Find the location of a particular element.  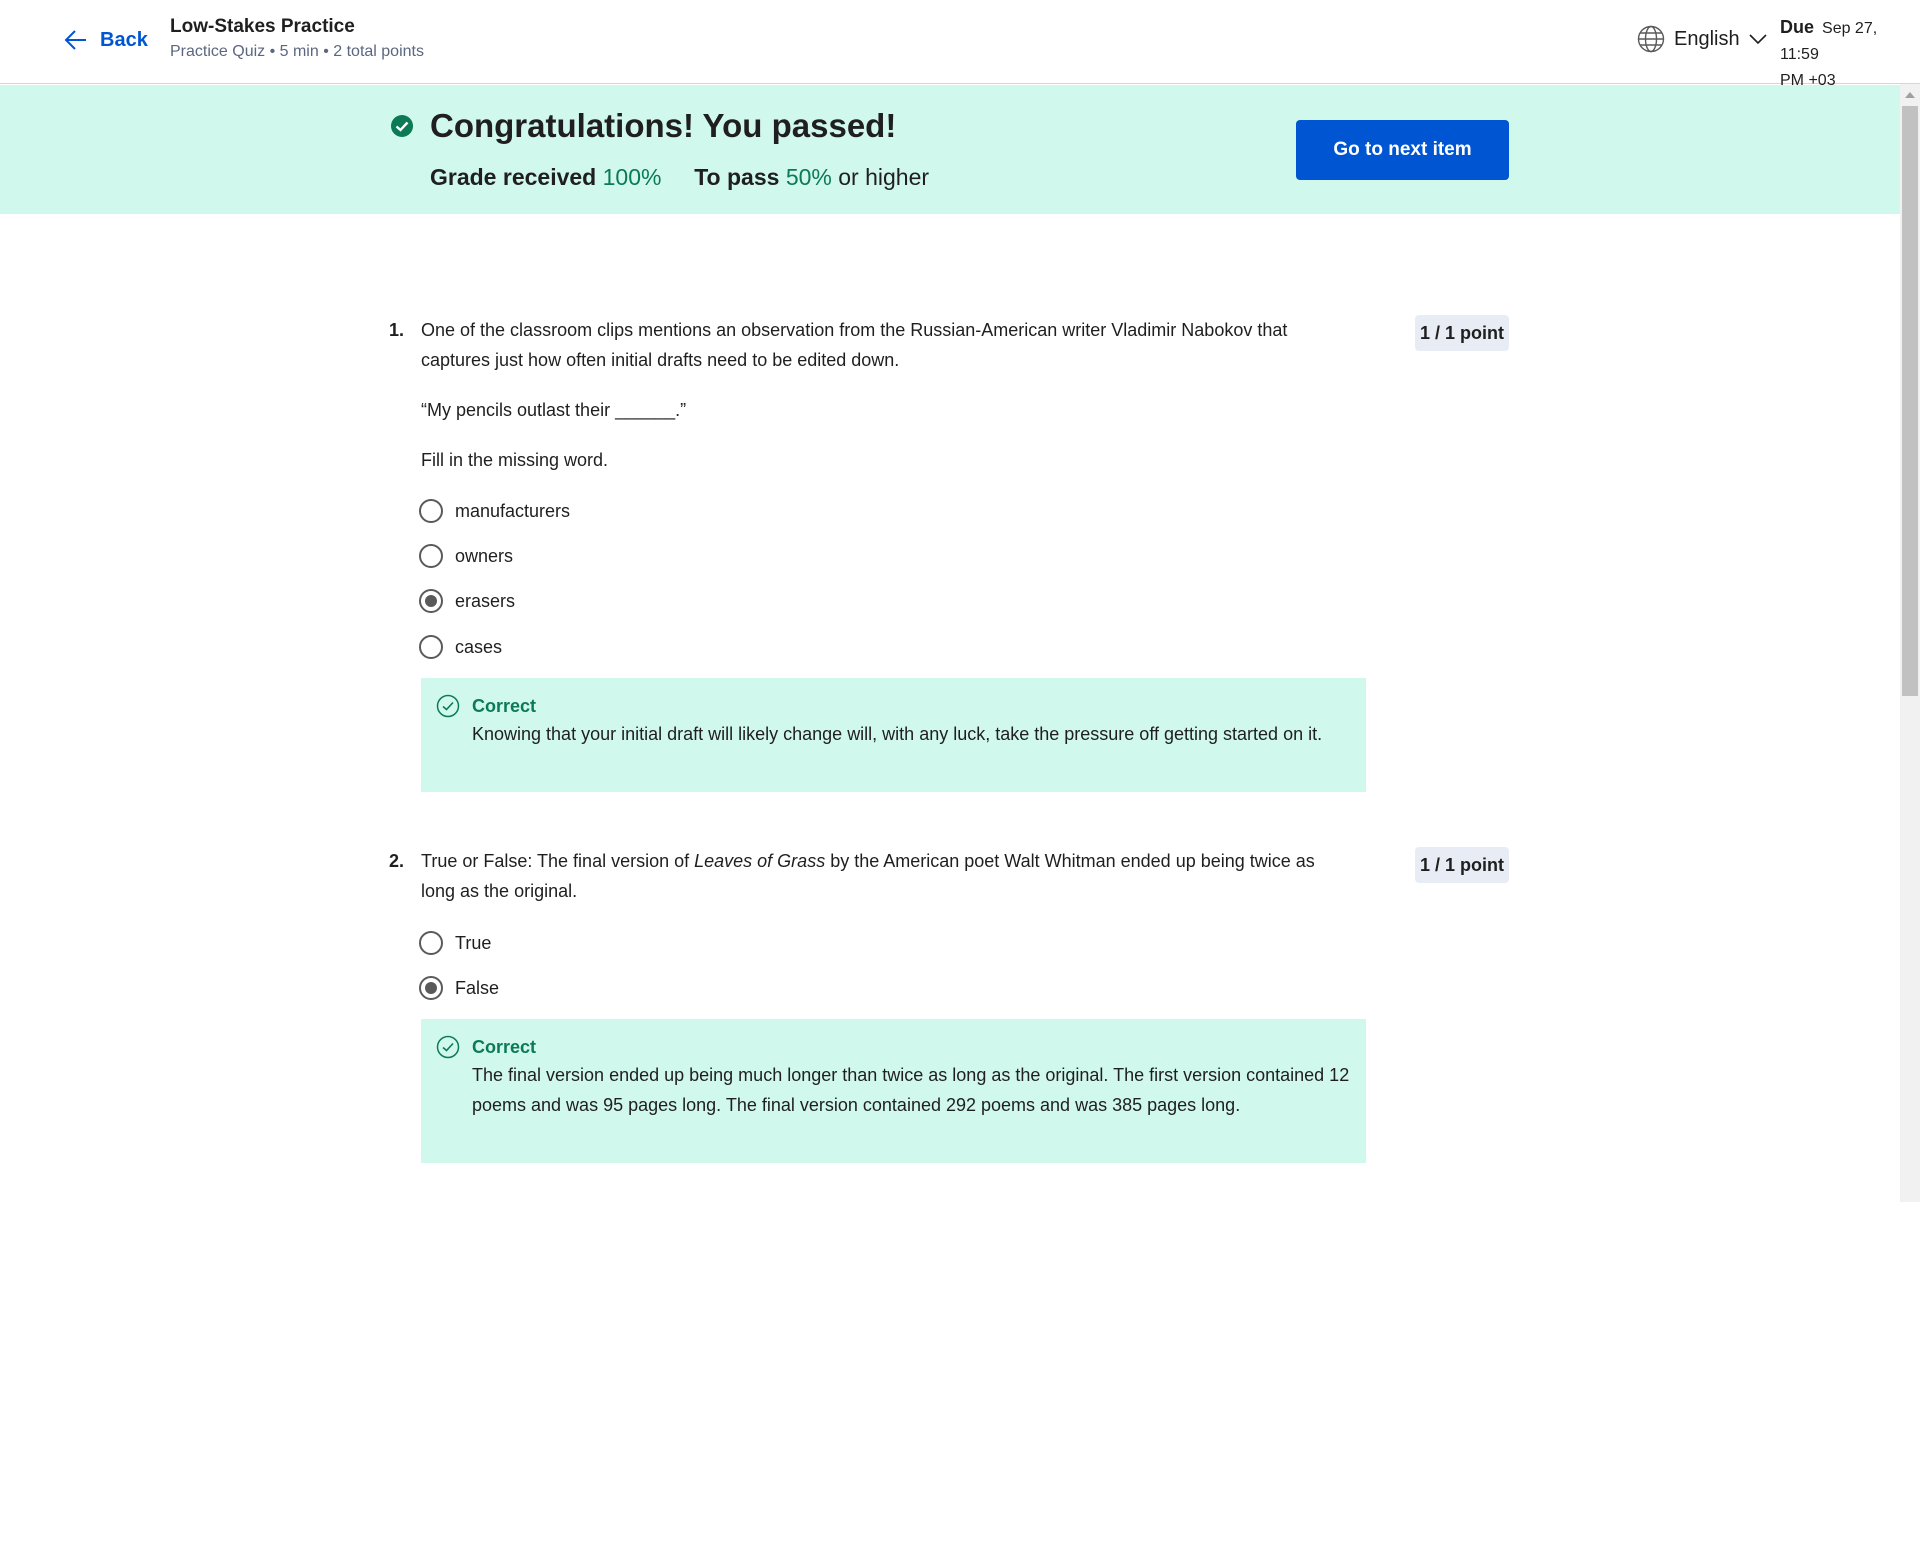

grade-value: 100% is located at coordinates (632, 177).